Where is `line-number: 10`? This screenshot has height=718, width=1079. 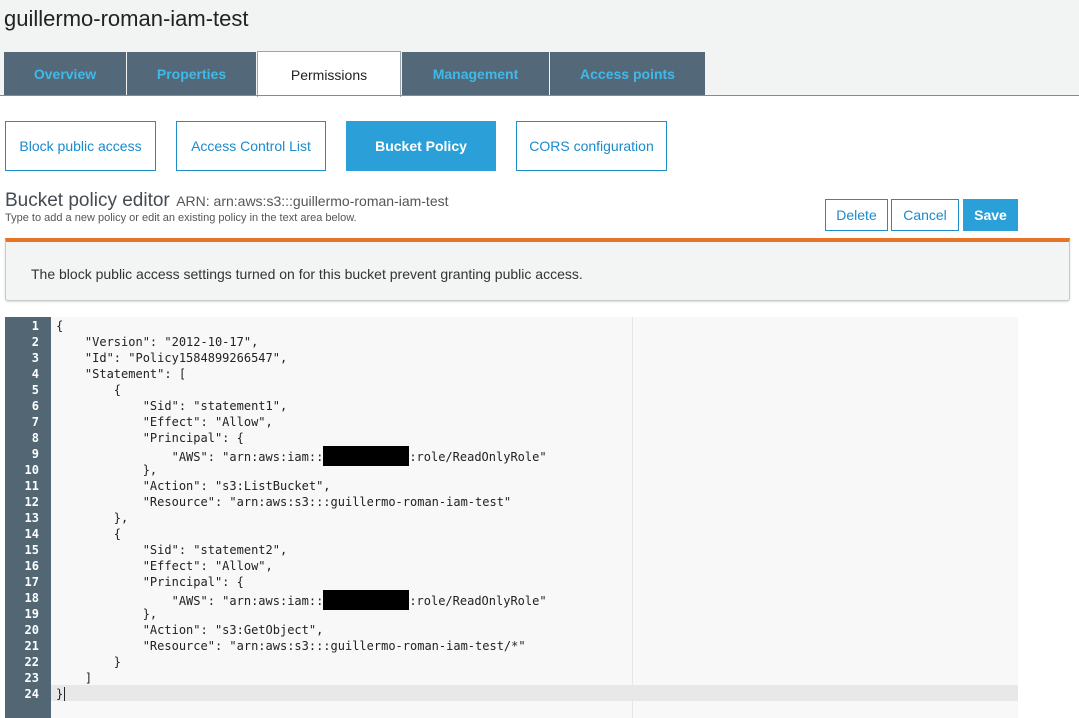
line-number: 10 is located at coordinates (31, 470).